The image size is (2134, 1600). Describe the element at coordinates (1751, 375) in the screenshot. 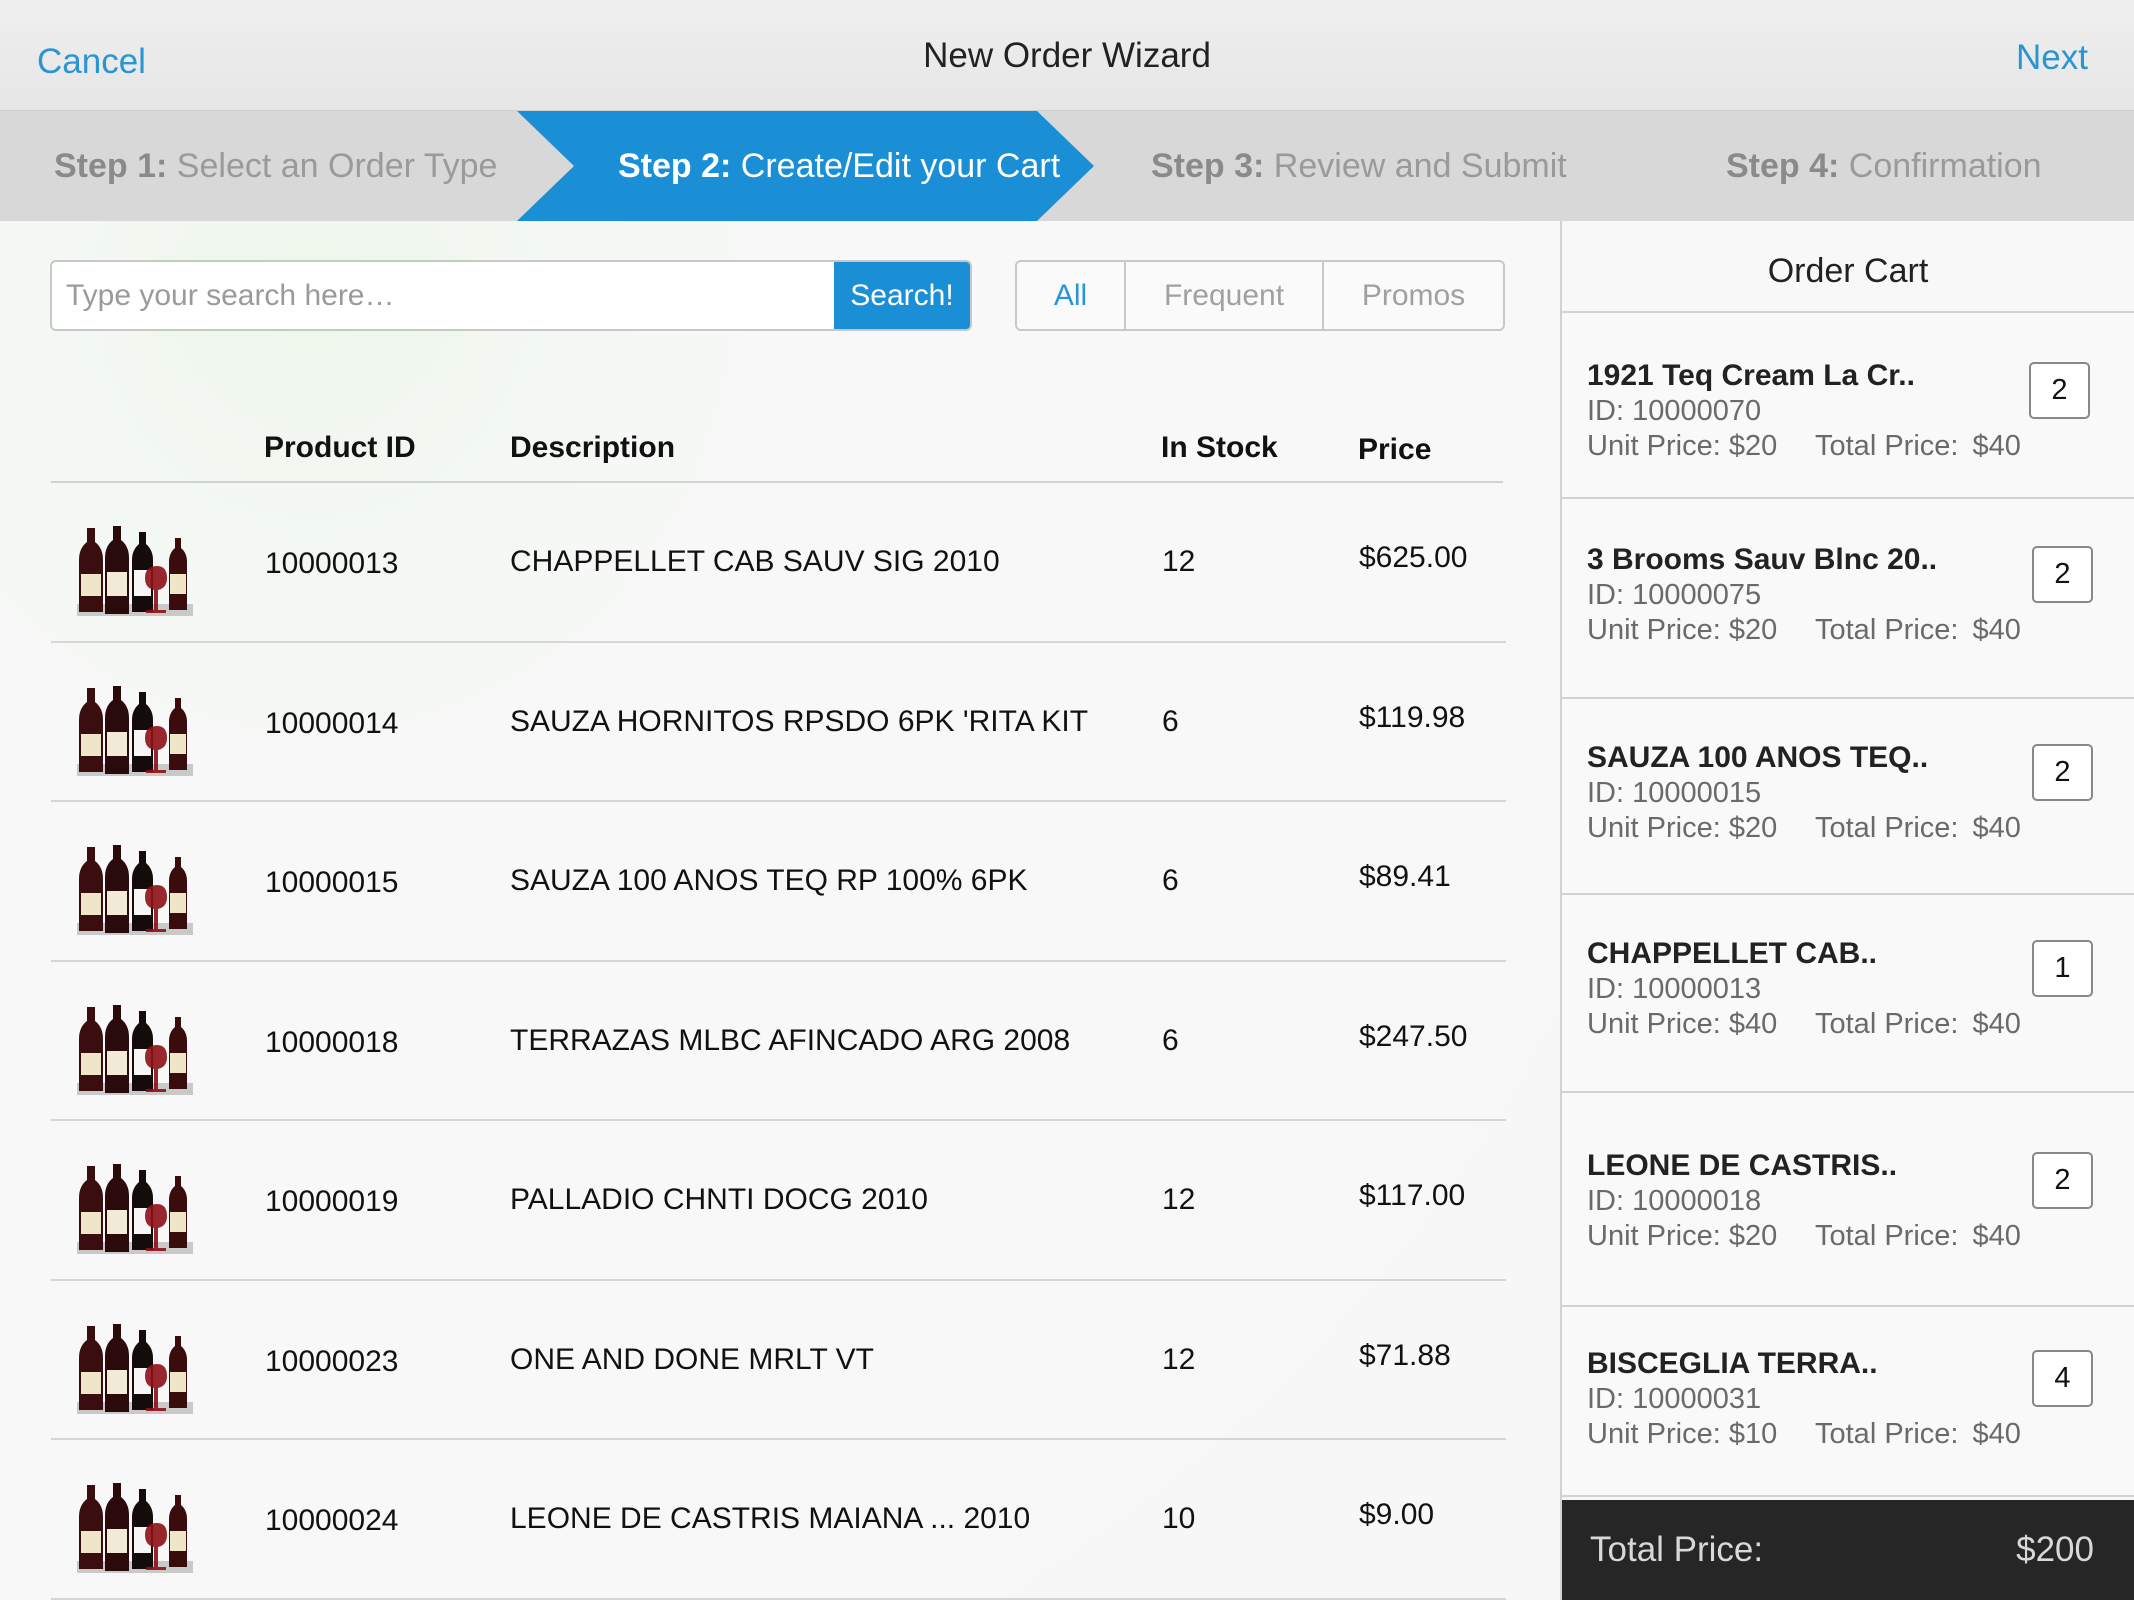

I see `cart-item-name: 1921 Teq Cream La Cr..` at that location.